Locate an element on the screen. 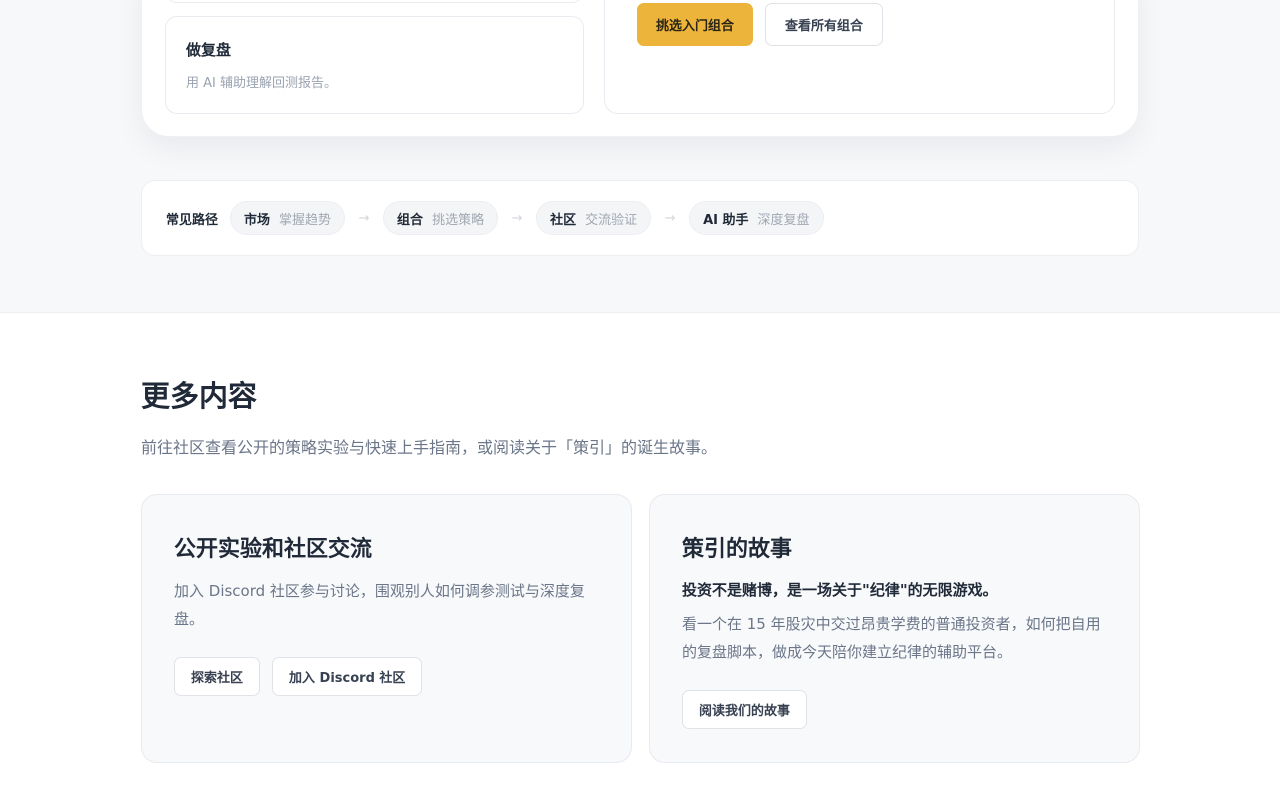 This screenshot has width=1280, height=800. path-step-title: 社区 is located at coordinates (563, 220).